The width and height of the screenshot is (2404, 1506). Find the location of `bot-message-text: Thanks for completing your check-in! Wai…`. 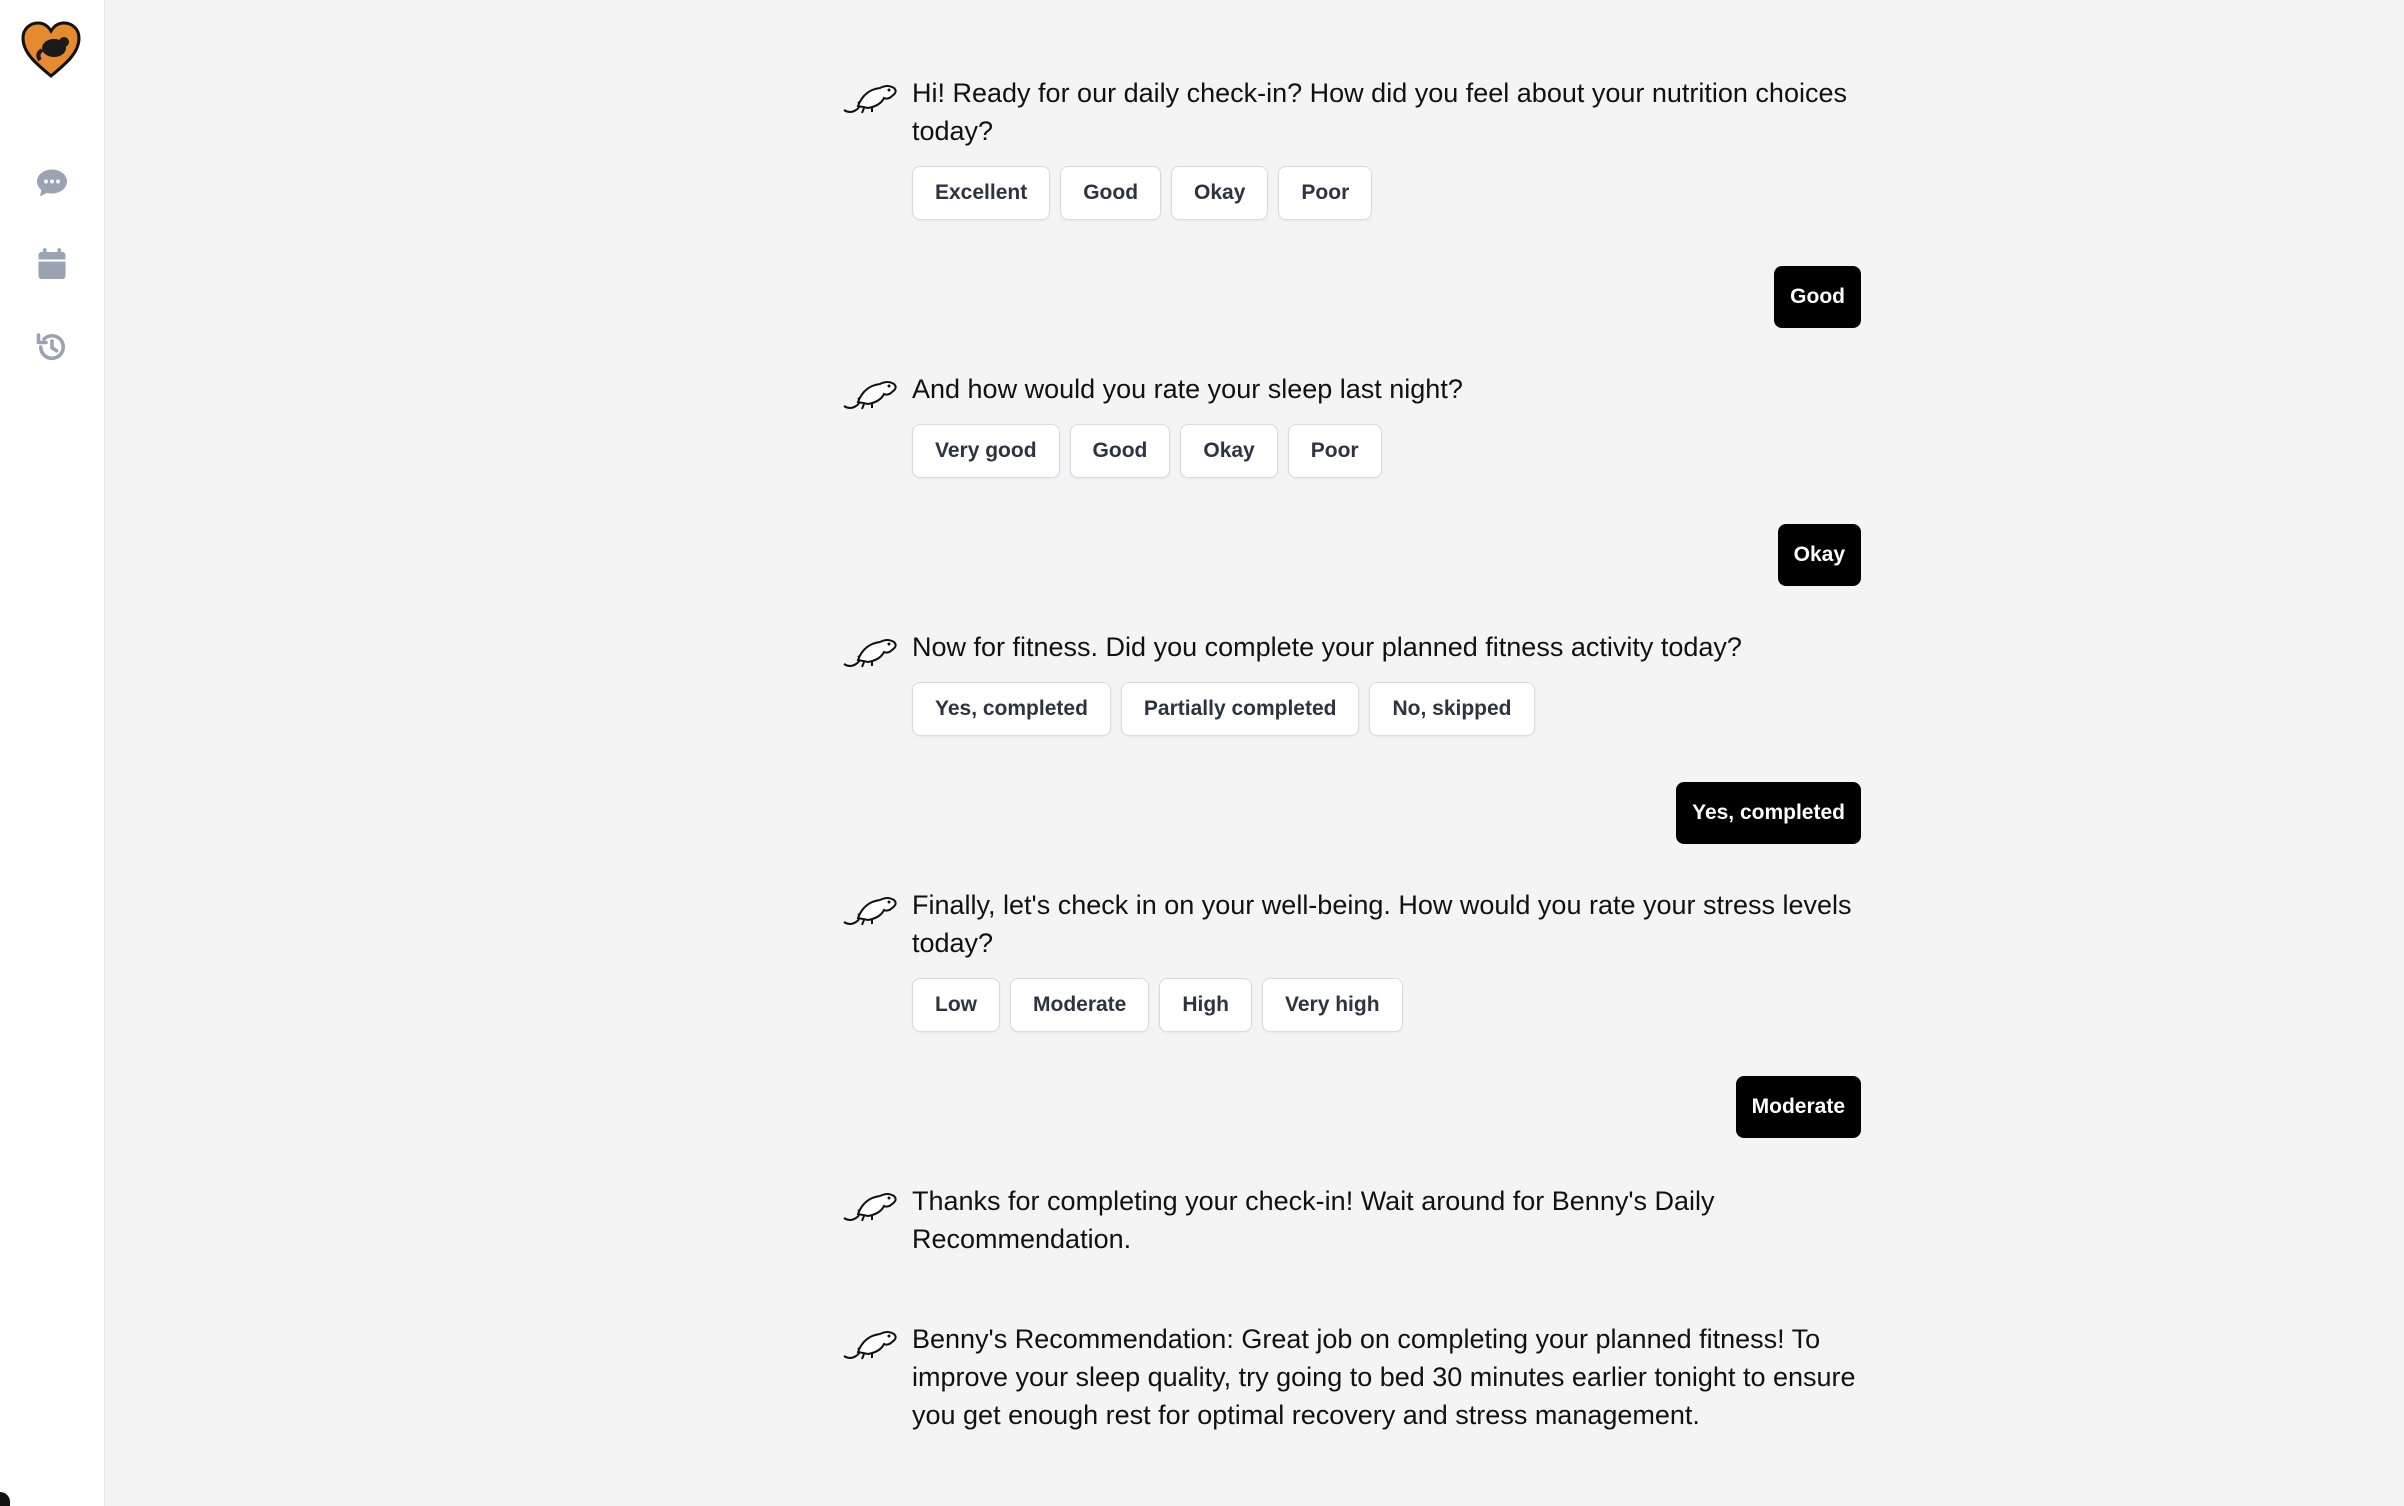

bot-message-text: Thanks for completing your check-in! Wai… is located at coordinates (1313, 1220).